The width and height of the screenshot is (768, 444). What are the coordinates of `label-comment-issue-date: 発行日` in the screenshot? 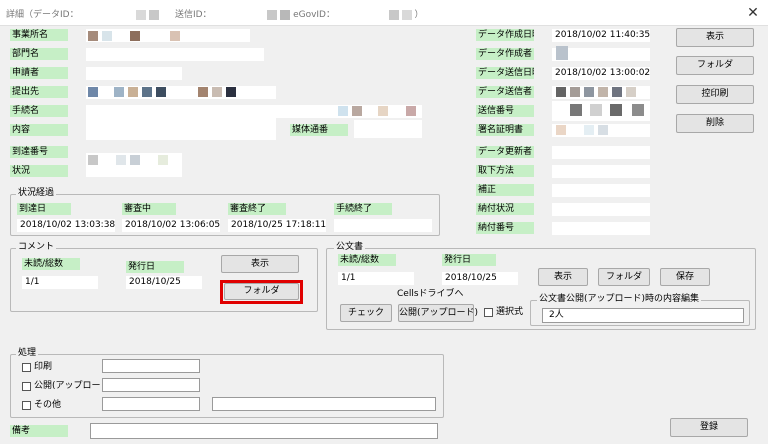 It's located at (155, 267).